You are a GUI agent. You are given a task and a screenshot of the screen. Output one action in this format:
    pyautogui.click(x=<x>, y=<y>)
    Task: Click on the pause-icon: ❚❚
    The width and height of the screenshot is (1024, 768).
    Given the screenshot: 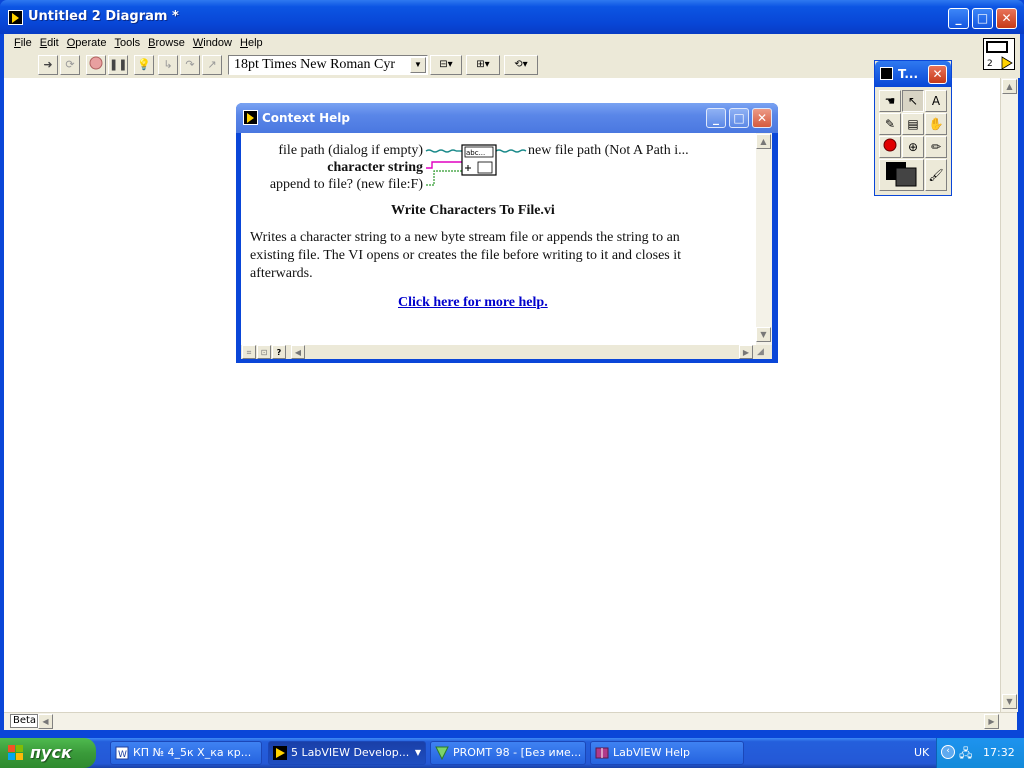 What is the action you would take?
    pyautogui.click(x=118, y=65)
    